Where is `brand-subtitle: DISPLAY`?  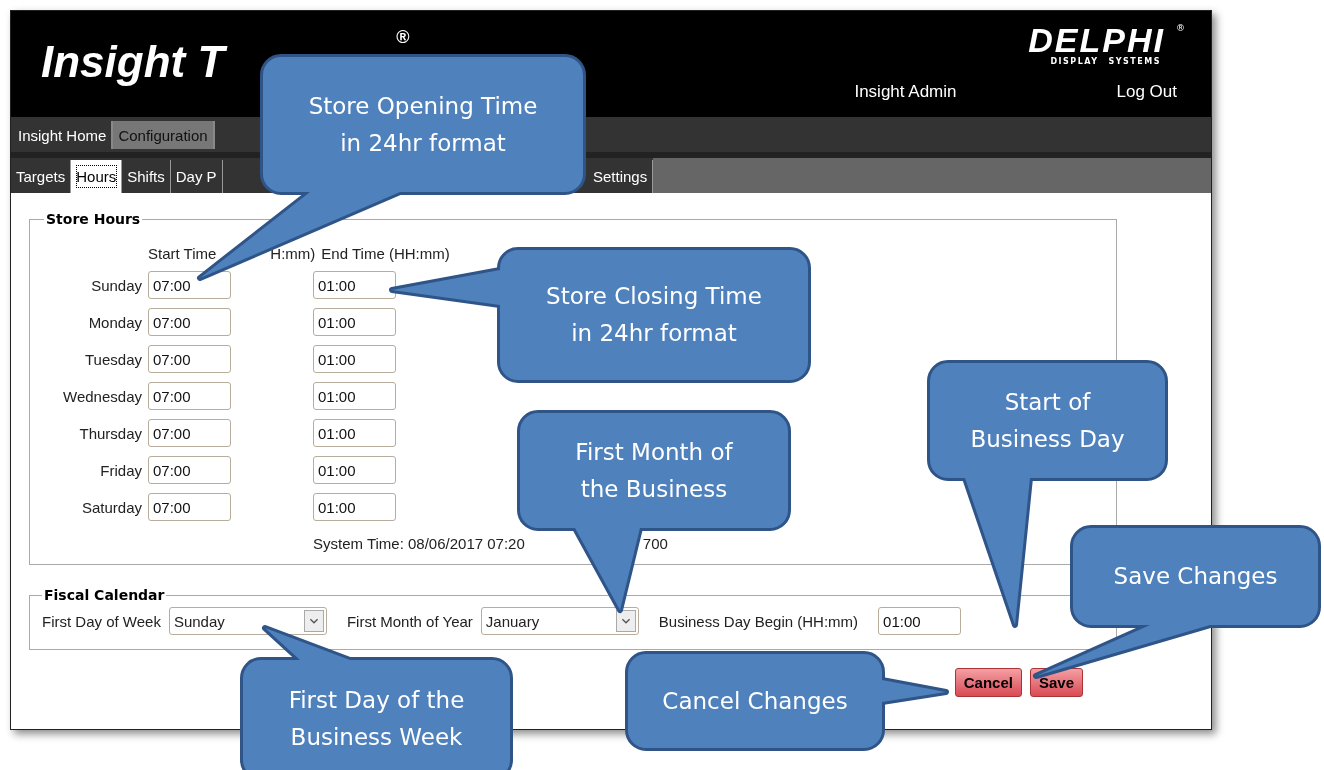 brand-subtitle: DISPLAY is located at coordinates (1074, 61).